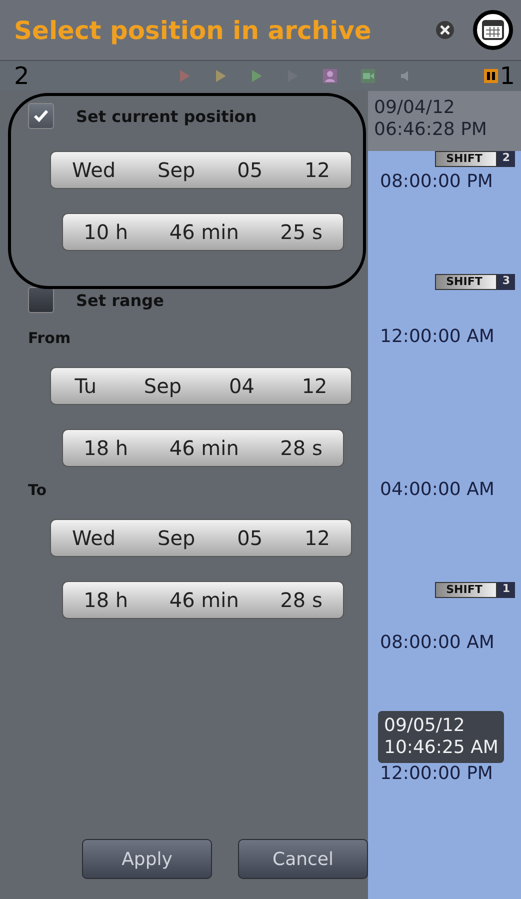  Describe the element at coordinates (430, 119) in the screenshot. I see `timestamp: 09/04/12 06:46:28 PM` at that location.